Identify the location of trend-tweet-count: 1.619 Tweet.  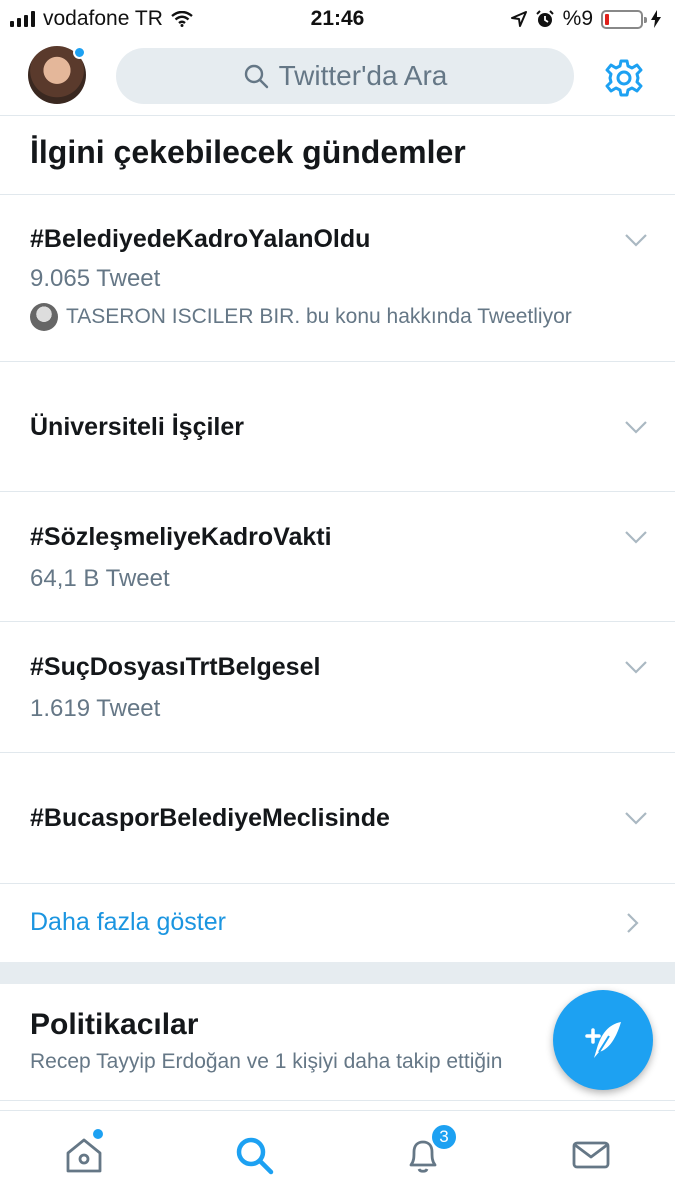
(95, 708).